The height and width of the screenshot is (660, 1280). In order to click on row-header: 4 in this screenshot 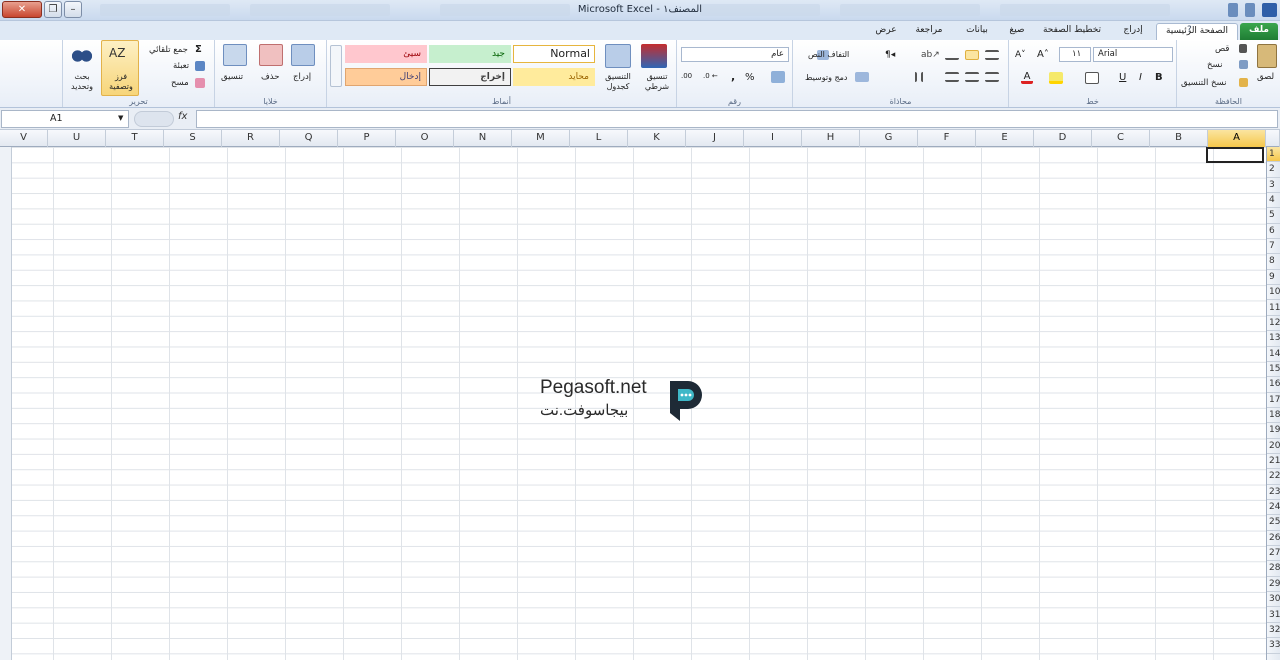, I will do `click(1273, 201)`.